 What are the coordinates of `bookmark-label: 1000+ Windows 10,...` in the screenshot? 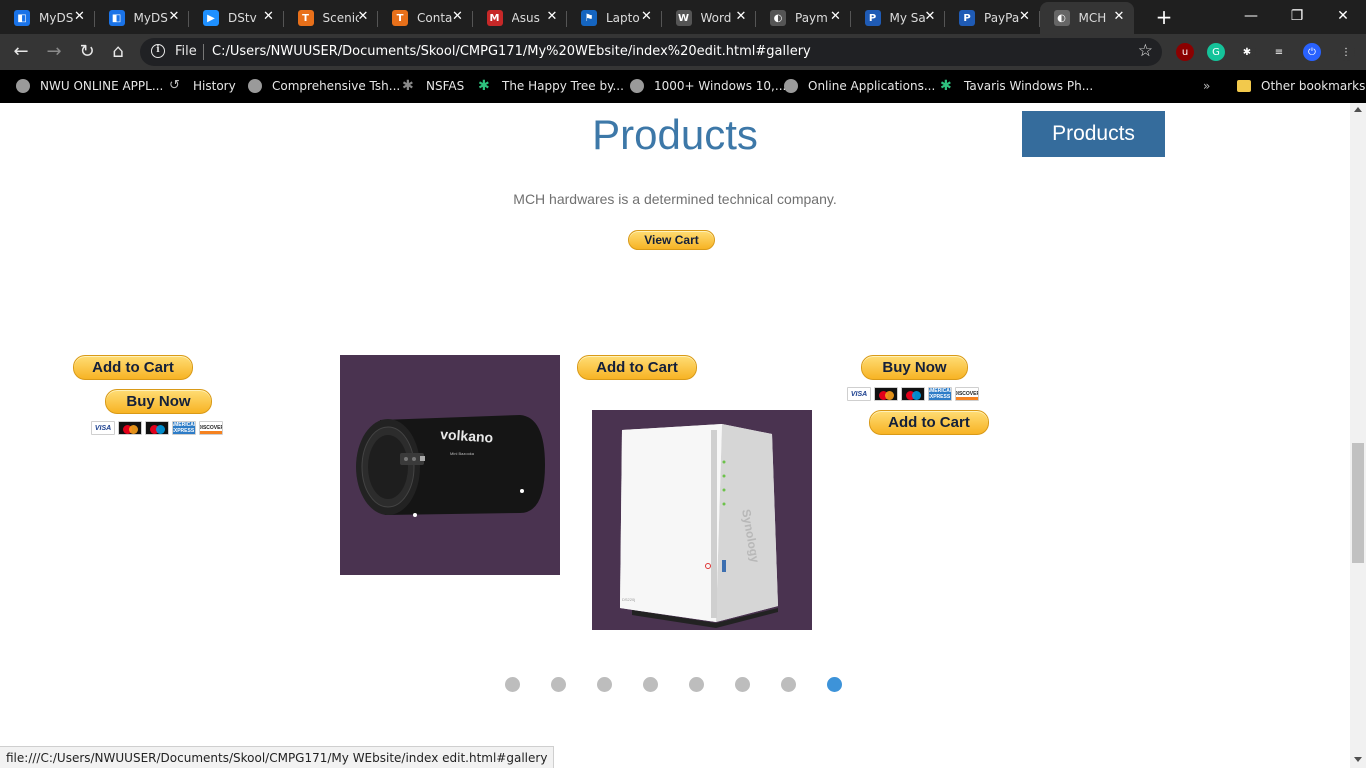 It's located at (720, 86).